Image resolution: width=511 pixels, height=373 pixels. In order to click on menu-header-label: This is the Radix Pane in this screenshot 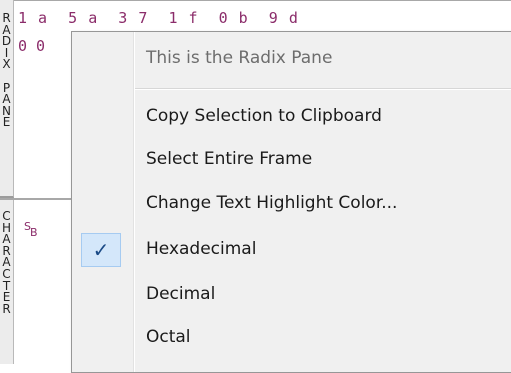, I will do `click(239, 58)`.